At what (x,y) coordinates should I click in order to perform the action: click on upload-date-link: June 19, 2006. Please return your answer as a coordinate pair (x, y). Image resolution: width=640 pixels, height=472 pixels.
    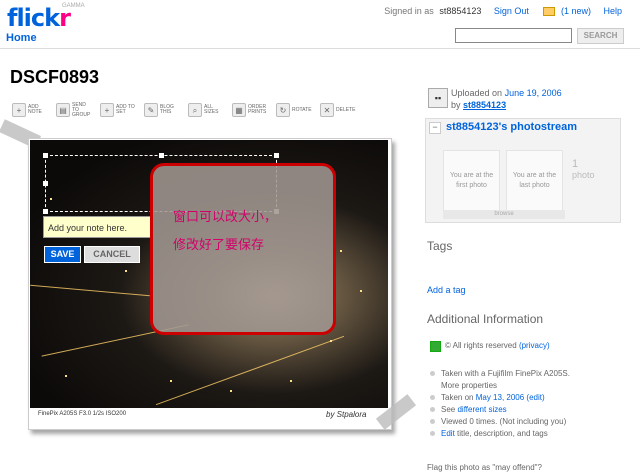
    Looking at the image, I should click on (533, 93).